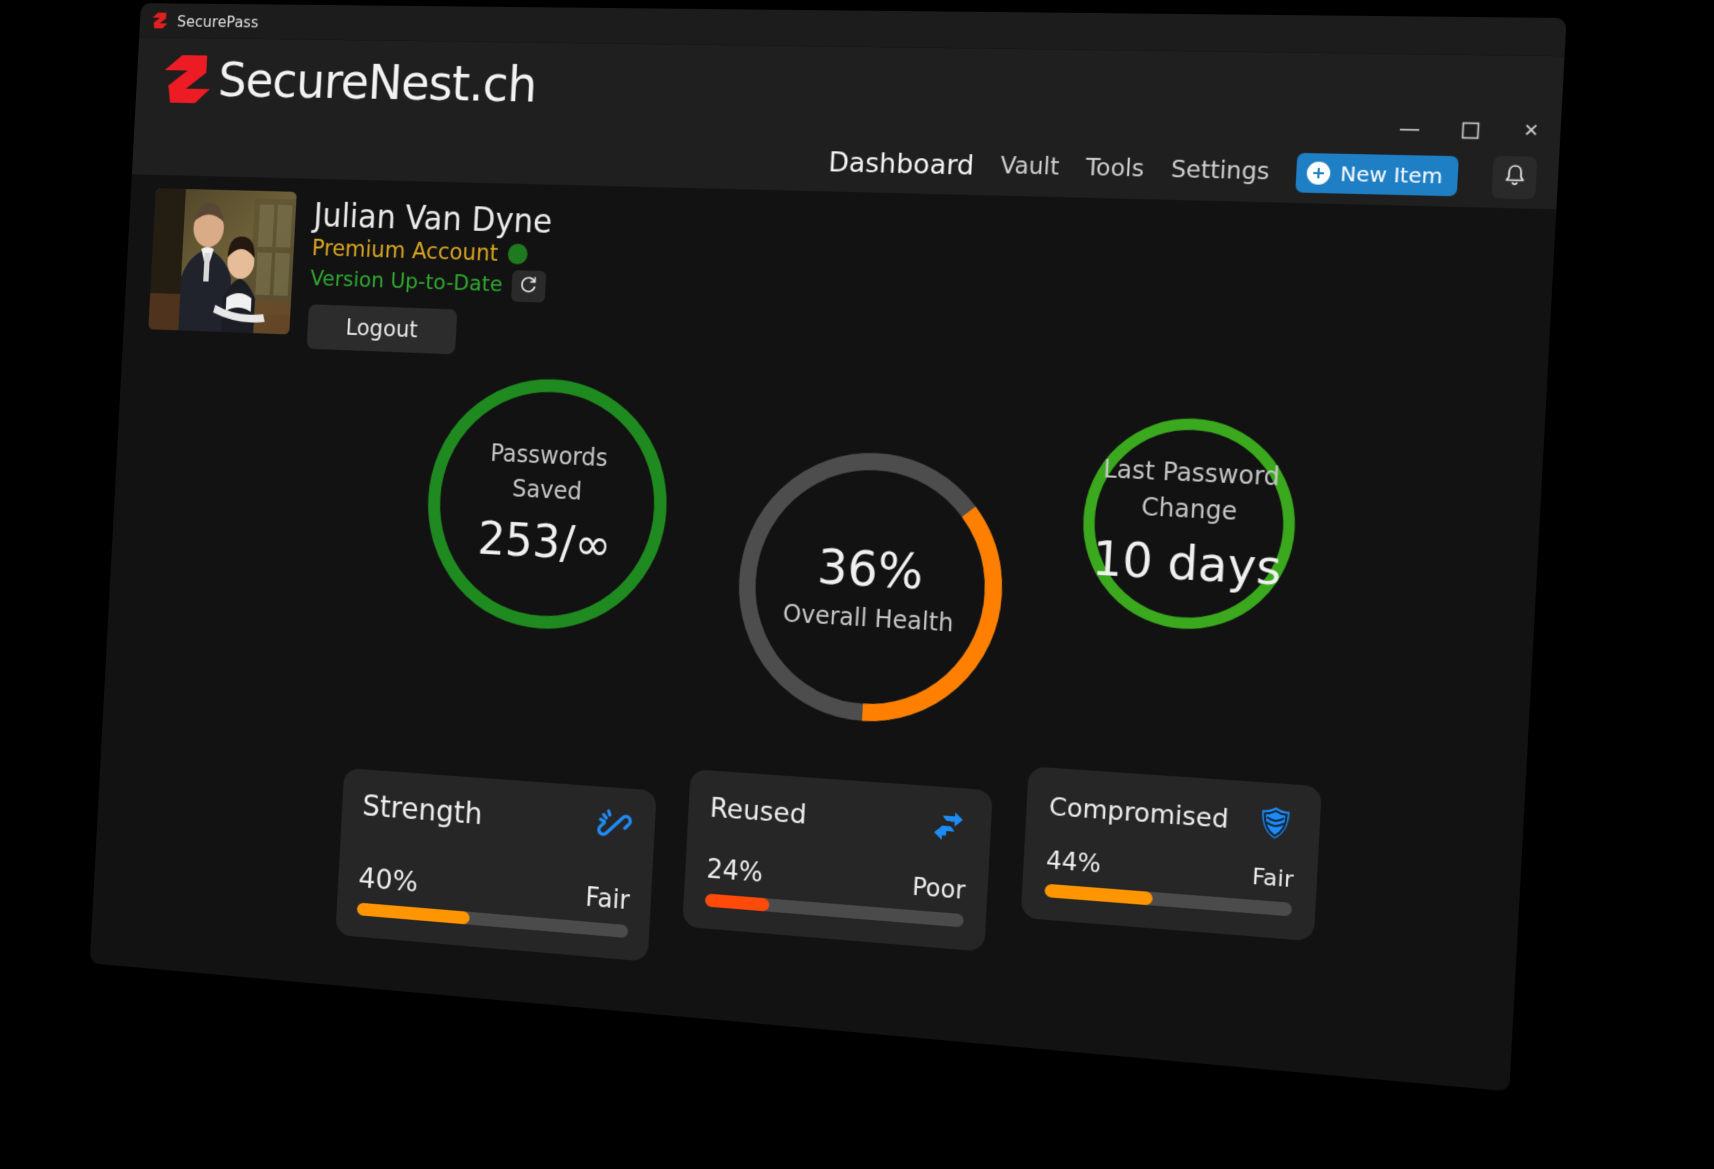 Image resolution: width=1714 pixels, height=1169 pixels. I want to click on card-strength: Strength 40% Fair, so click(496, 864).